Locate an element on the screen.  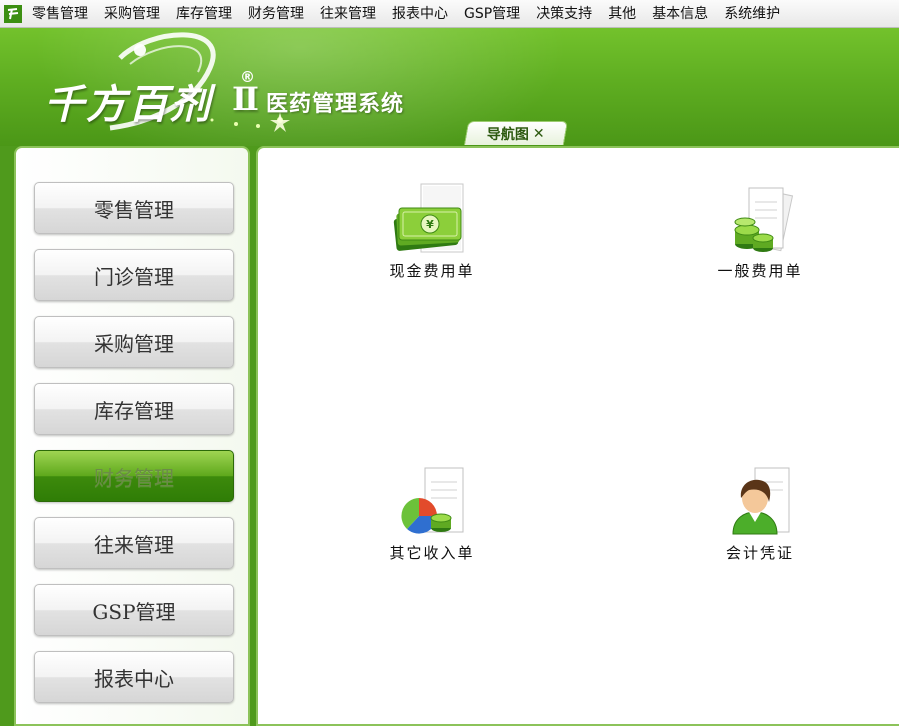
cash-expense-item: ¥ 现金费用单 is located at coordinates (432, 231).